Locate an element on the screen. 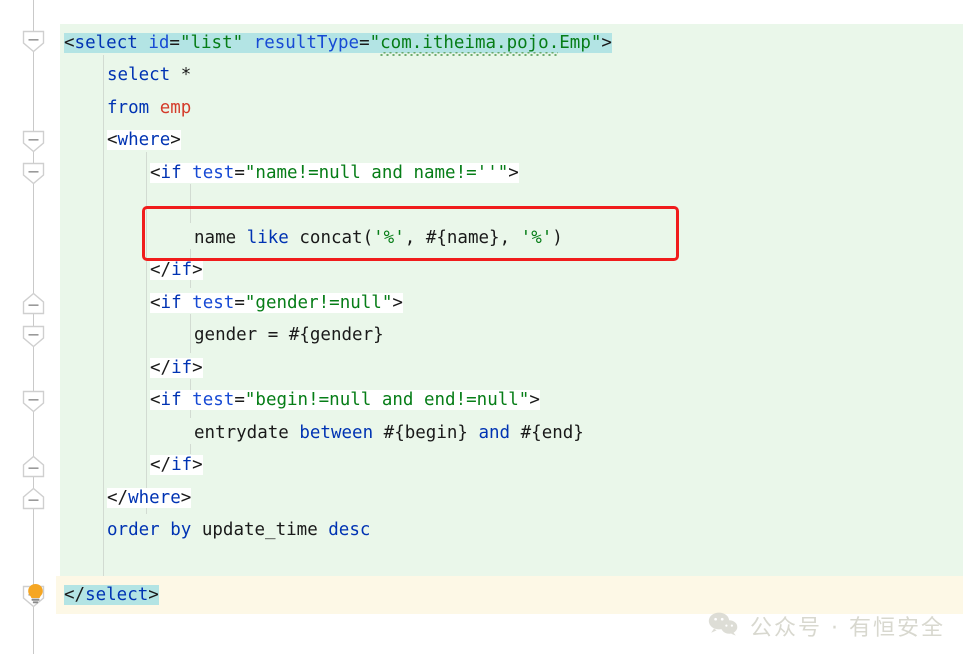 Image resolution: width=963 pixels, height=654 pixels. code-line: entrydate between #{begin} and #{end} is located at coordinates (389, 433).